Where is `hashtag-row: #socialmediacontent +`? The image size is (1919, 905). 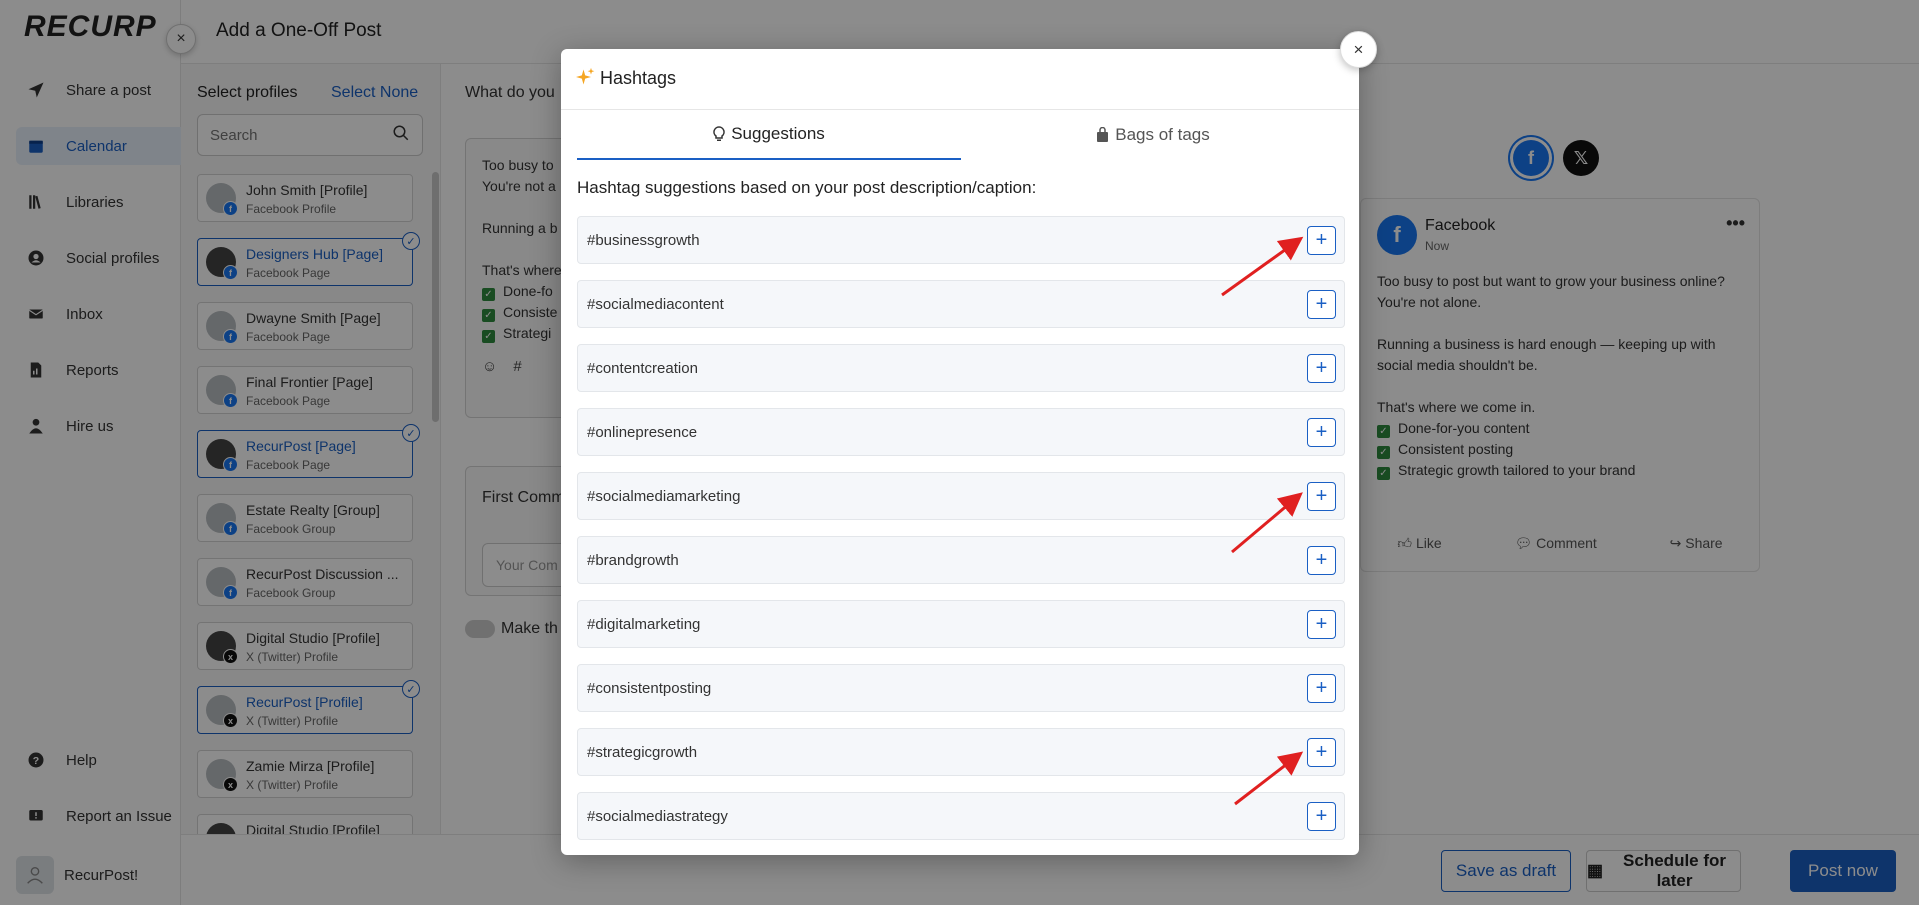 hashtag-row: #socialmediacontent + is located at coordinates (961, 304).